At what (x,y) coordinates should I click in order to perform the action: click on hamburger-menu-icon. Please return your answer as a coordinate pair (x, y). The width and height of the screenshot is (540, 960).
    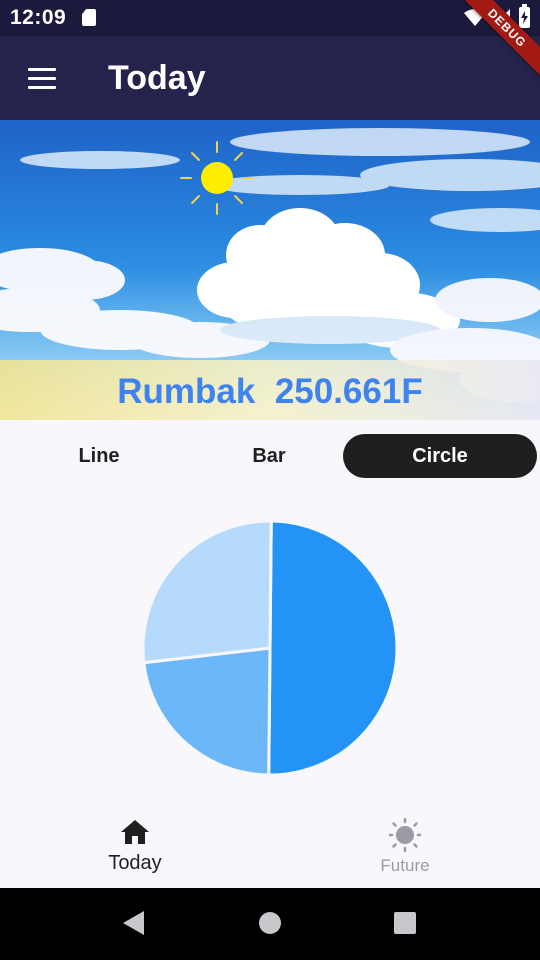
    Looking at the image, I should click on (42, 78).